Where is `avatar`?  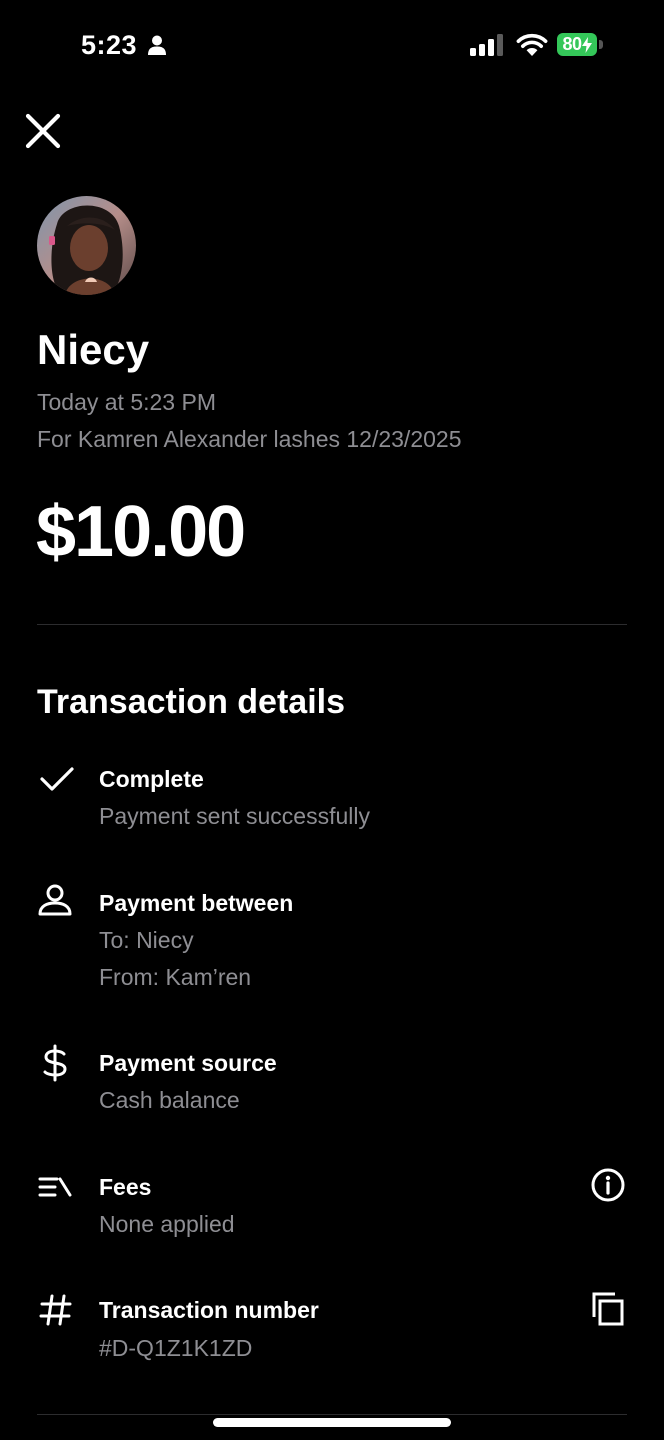
avatar is located at coordinates (86, 245).